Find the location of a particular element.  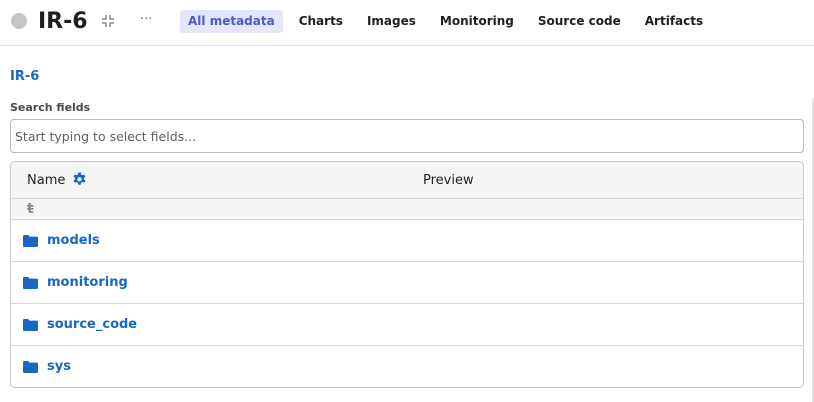

table-row: monitoring is located at coordinates (407, 283).